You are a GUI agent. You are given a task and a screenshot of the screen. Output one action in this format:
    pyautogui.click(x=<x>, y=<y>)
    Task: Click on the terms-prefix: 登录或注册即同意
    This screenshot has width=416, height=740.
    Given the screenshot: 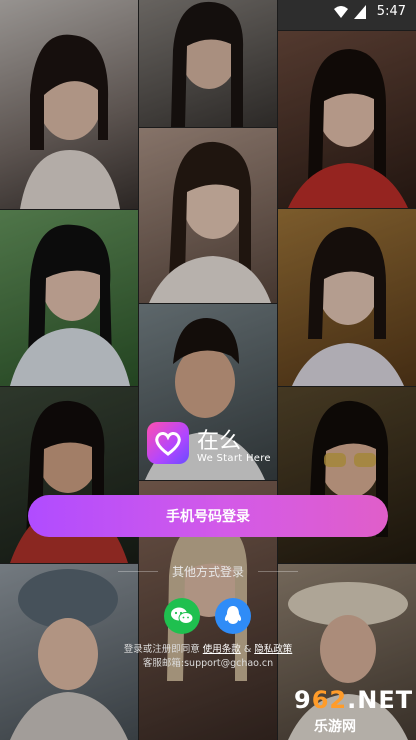 What is the action you would take?
    pyautogui.click(x=161, y=649)
    